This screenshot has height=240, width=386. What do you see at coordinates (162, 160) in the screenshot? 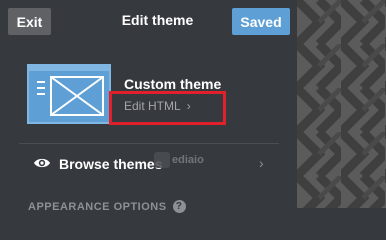
I see `watermark-mark-icon` at bounding box center [162, 160].